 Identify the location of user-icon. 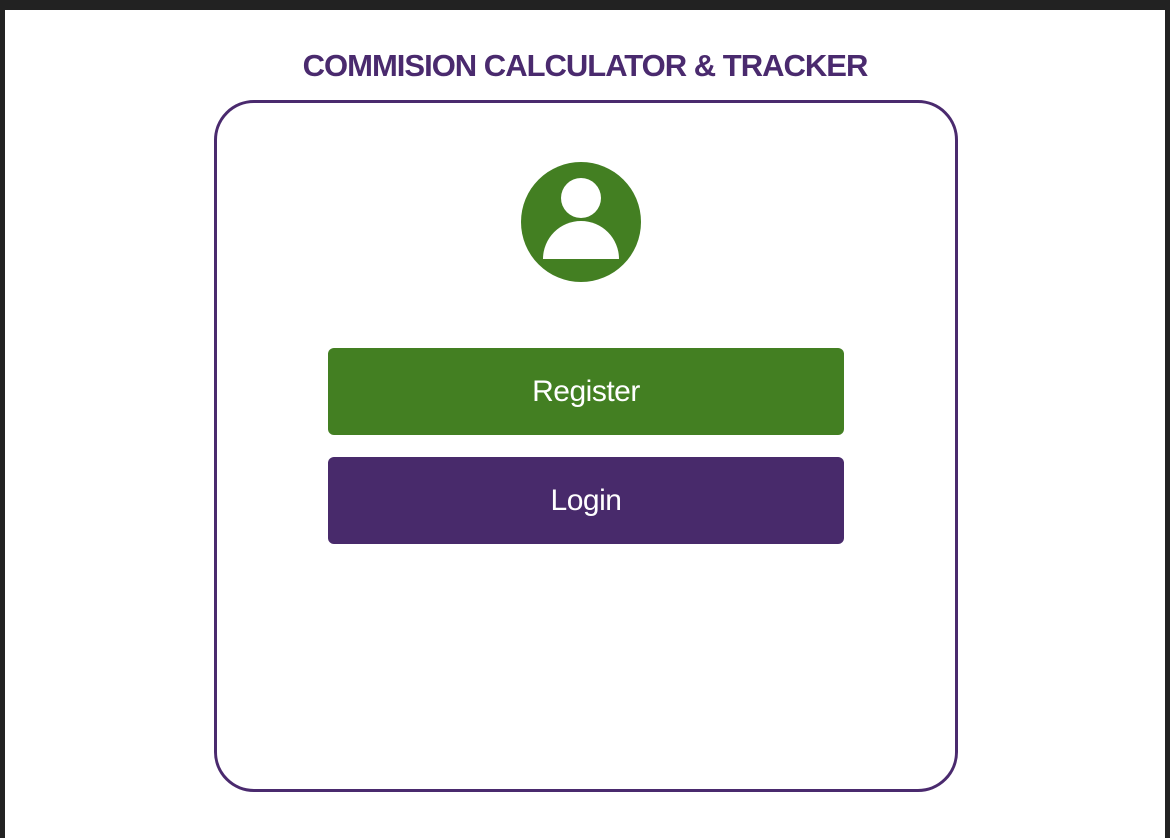
(581, 222).